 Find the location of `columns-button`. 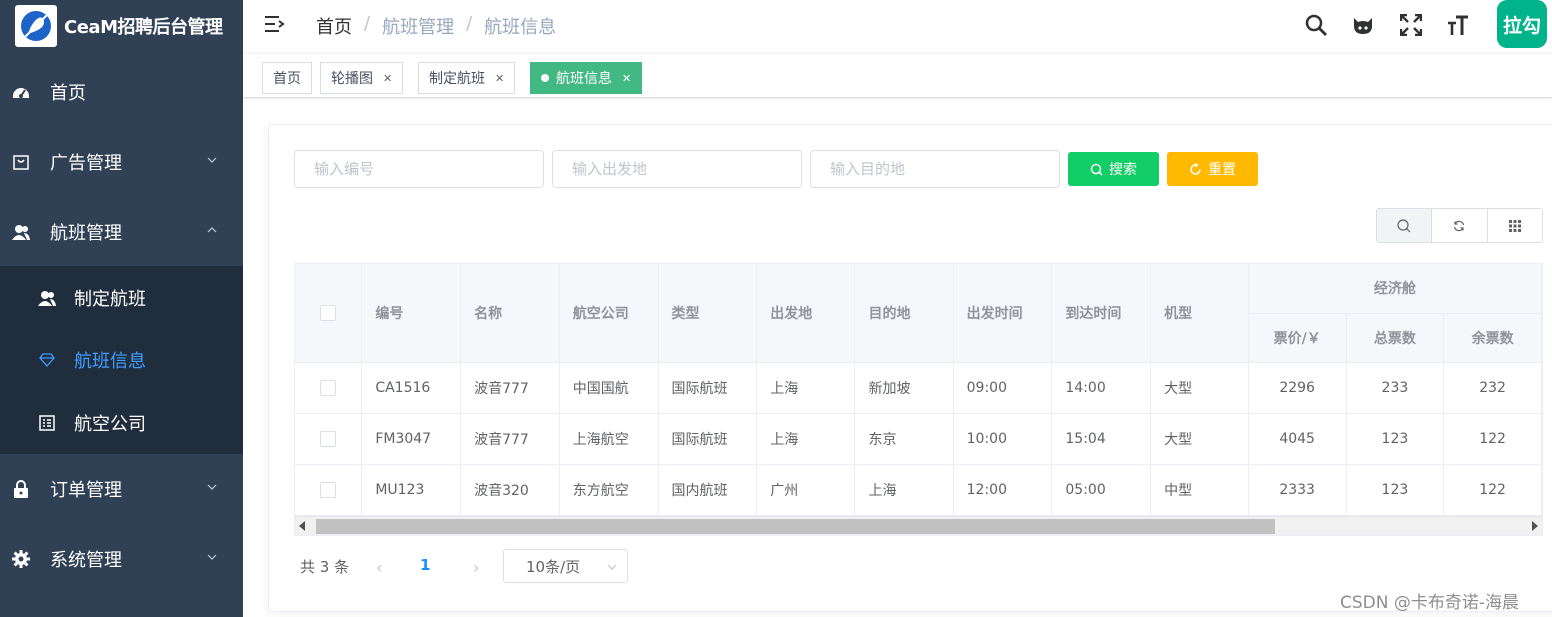

columns-button is located at coordinates (1515, 225).